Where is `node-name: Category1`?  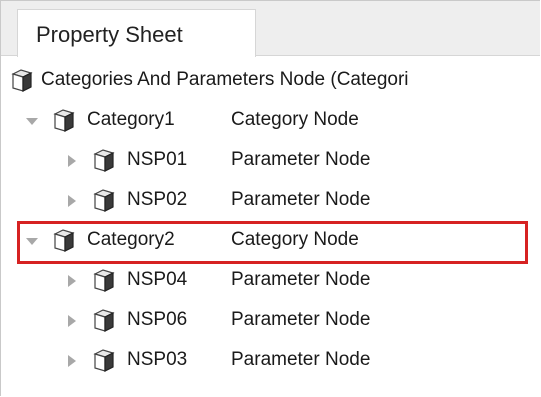 node-name: Category1 is located at coordinates (131, 119).